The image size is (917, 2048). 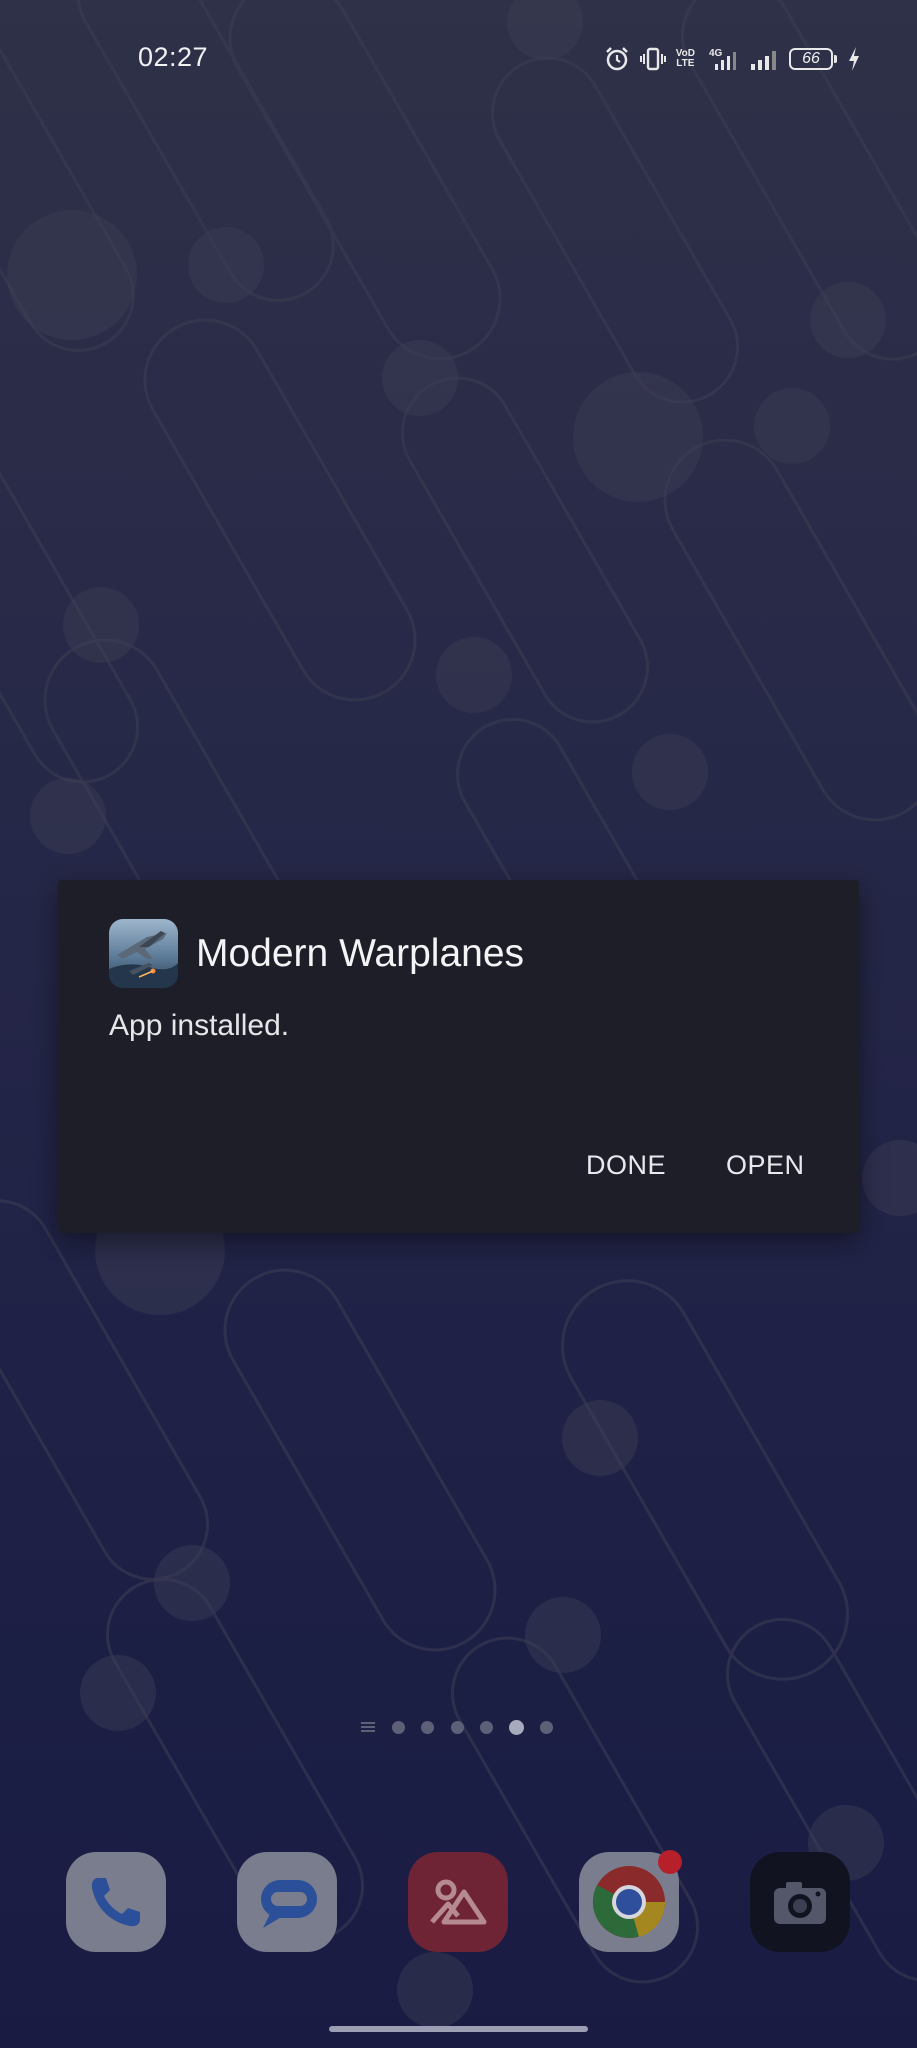 I want to click on done-button: DONE, so click(x=626, y=1165).